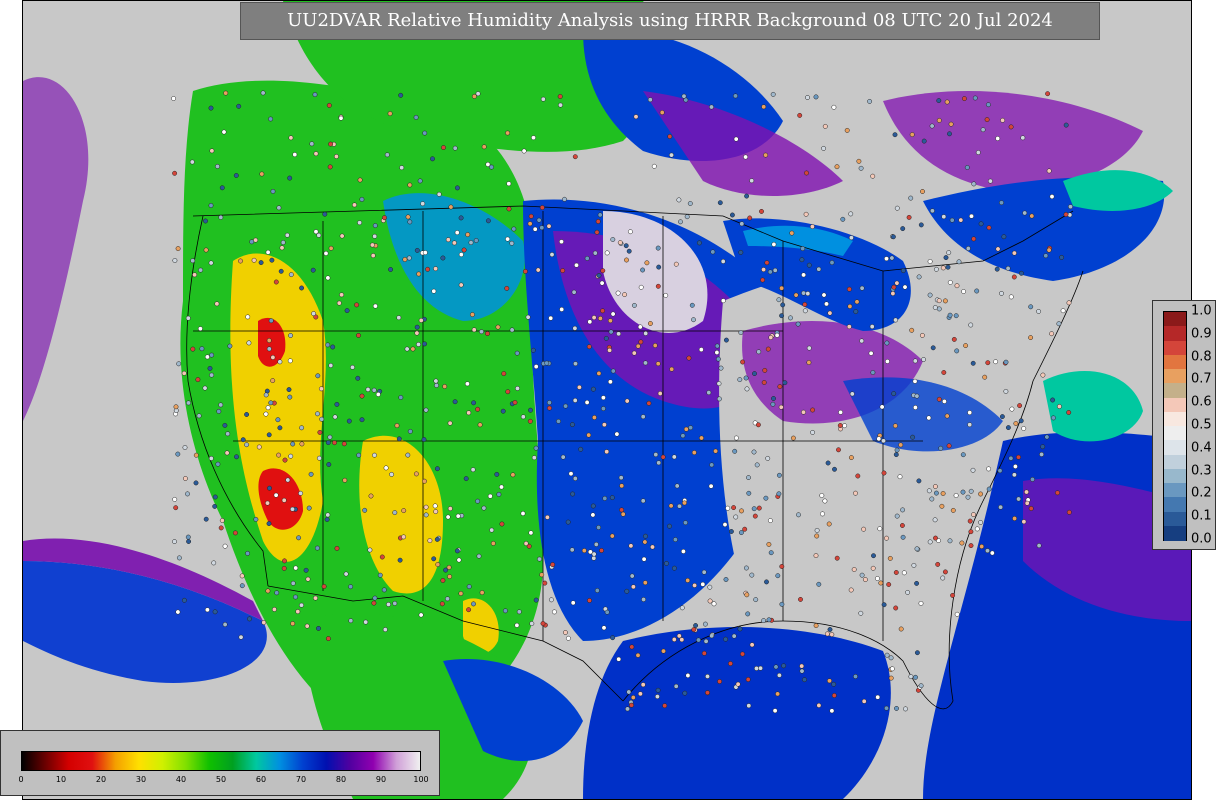  I want to click on rh-tick-label: 0, so click(21, 779).